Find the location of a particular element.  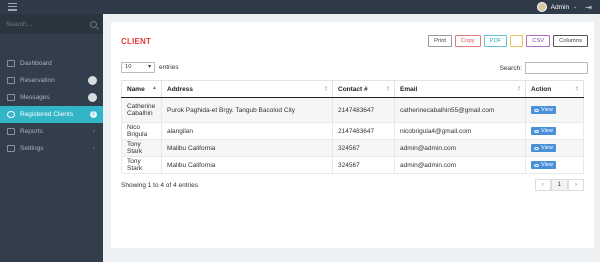

sidebar-item-label: Reservation is located at coordinates (37, 80).